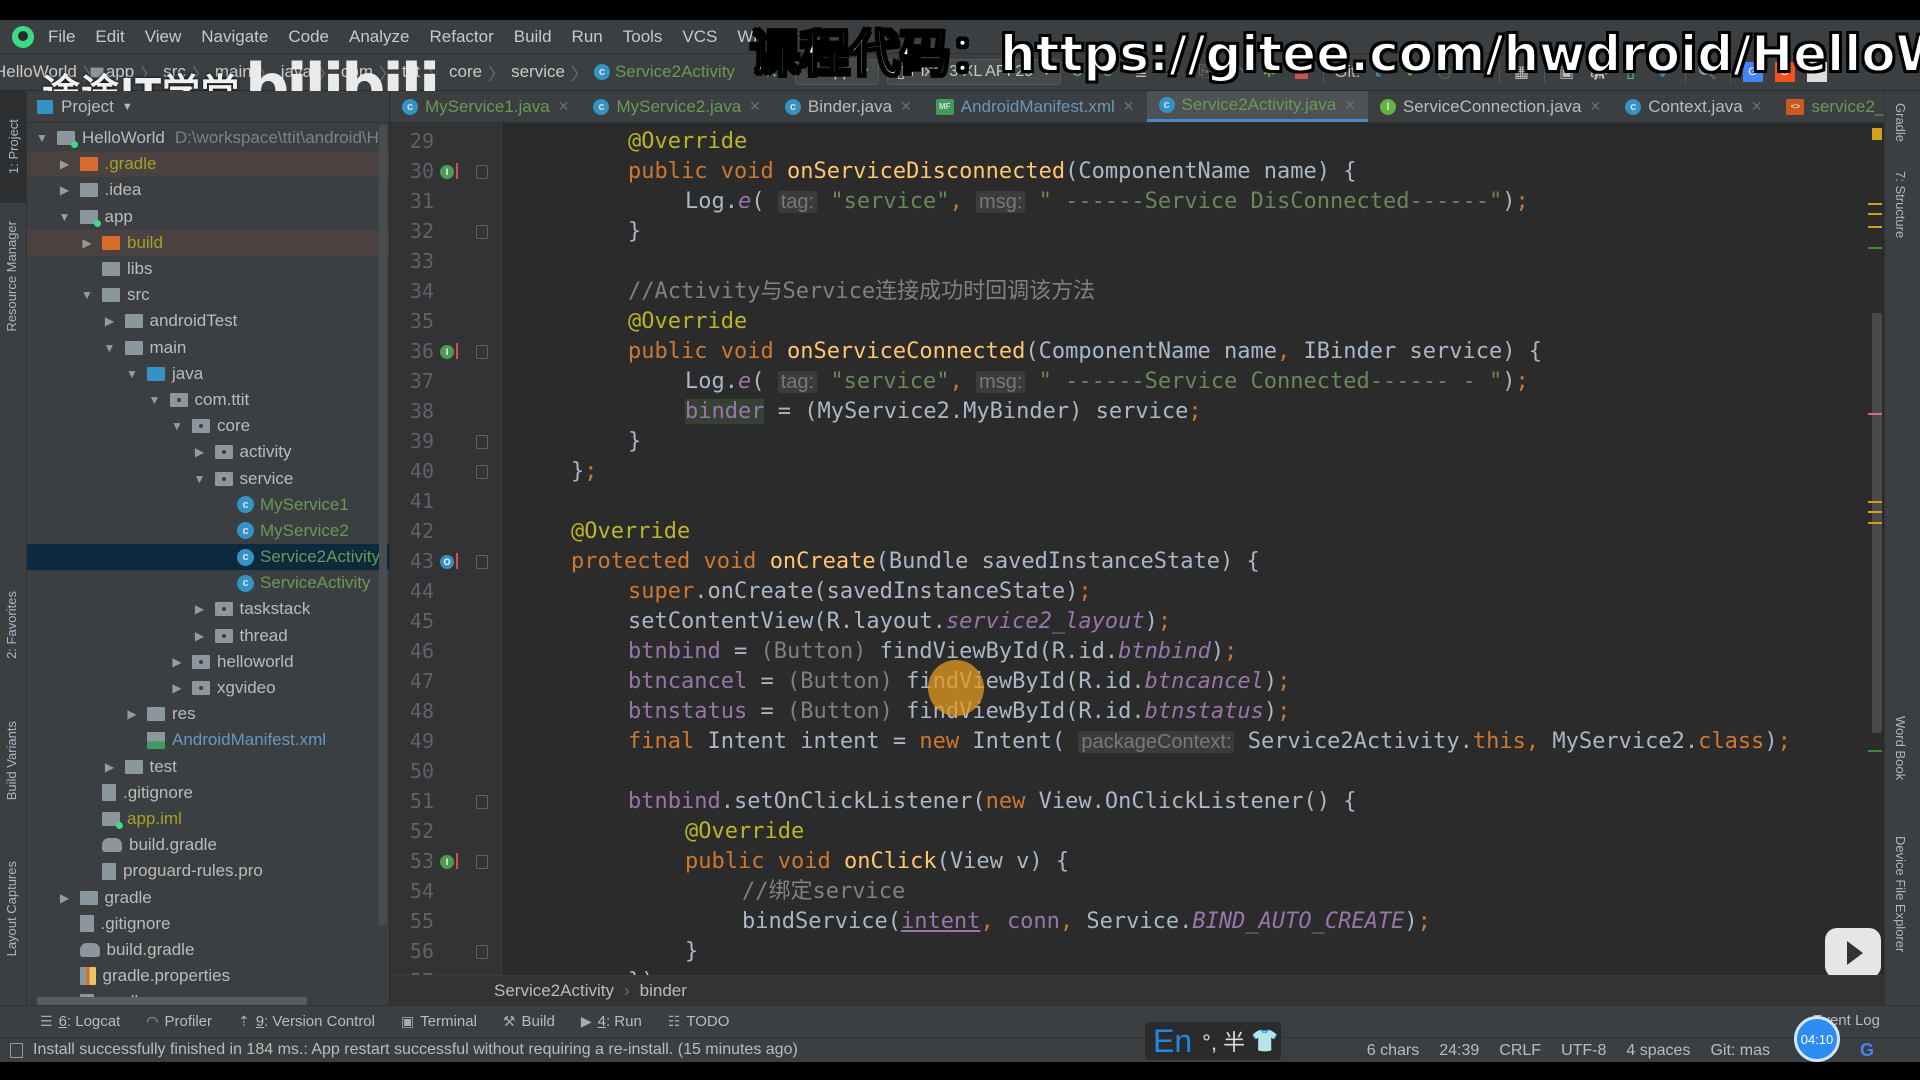 This screenshot has width=1920, height=1080. Describe the element at coordinates (1520, 1051) in the screenshot. I see `line-separator: CRLF` at that location.